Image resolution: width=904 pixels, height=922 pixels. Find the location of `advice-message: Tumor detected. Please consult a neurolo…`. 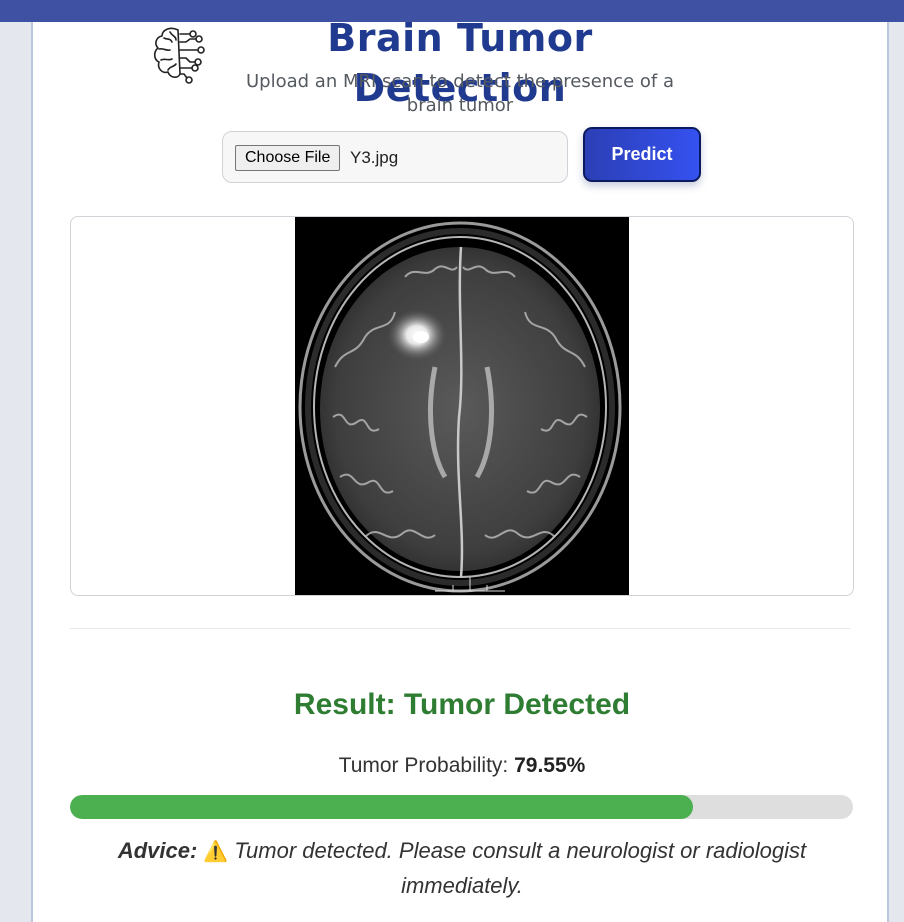

advice-message: Tumor detected. Please consult a neurolo… is located at coordinates (520, 868).